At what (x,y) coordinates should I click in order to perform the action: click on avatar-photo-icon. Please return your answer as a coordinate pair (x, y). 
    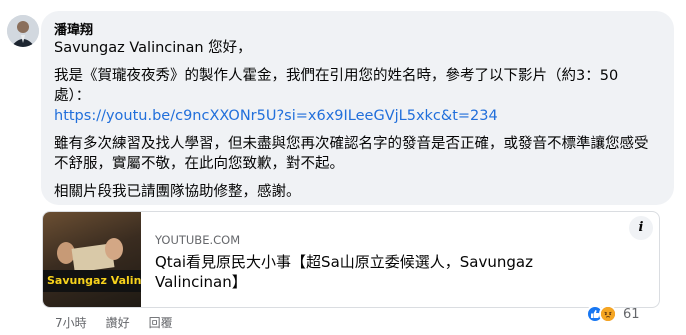
    Looking at the image, I should click on (23, 31).